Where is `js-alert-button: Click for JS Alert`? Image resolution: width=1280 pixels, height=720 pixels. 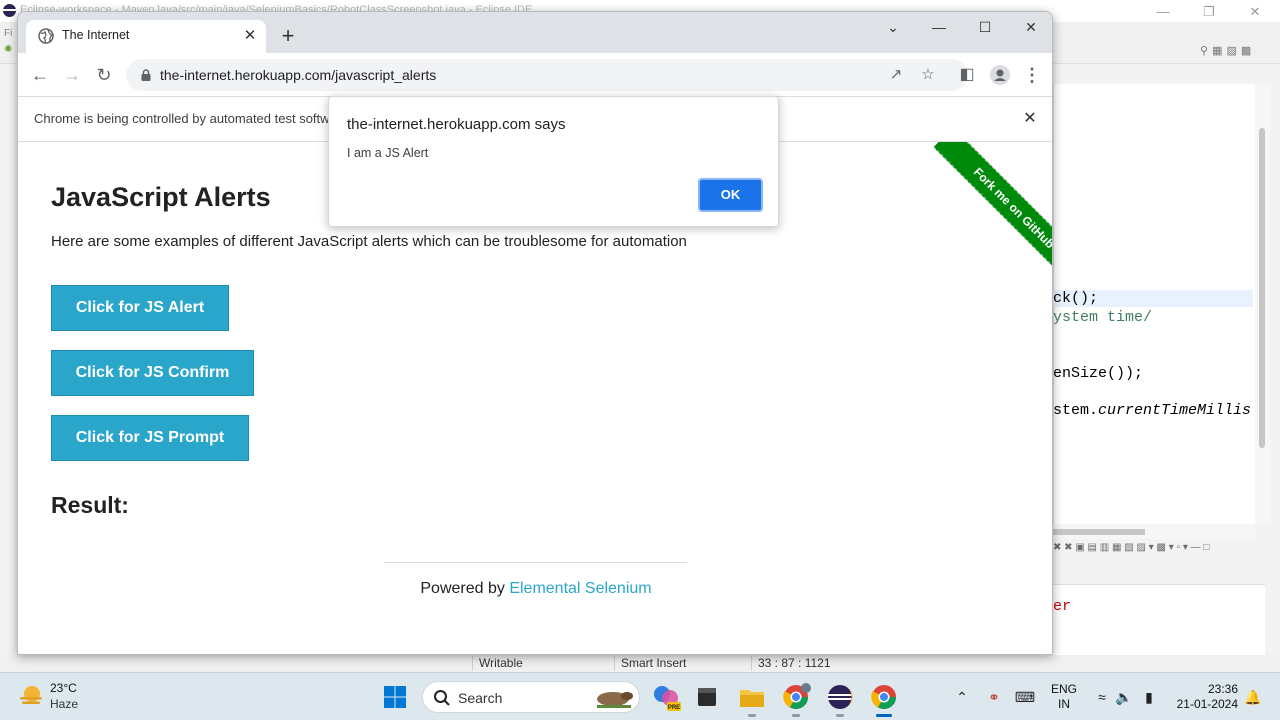
js-alert-button: Click for JS Alert is located at coordinates (140, 308).